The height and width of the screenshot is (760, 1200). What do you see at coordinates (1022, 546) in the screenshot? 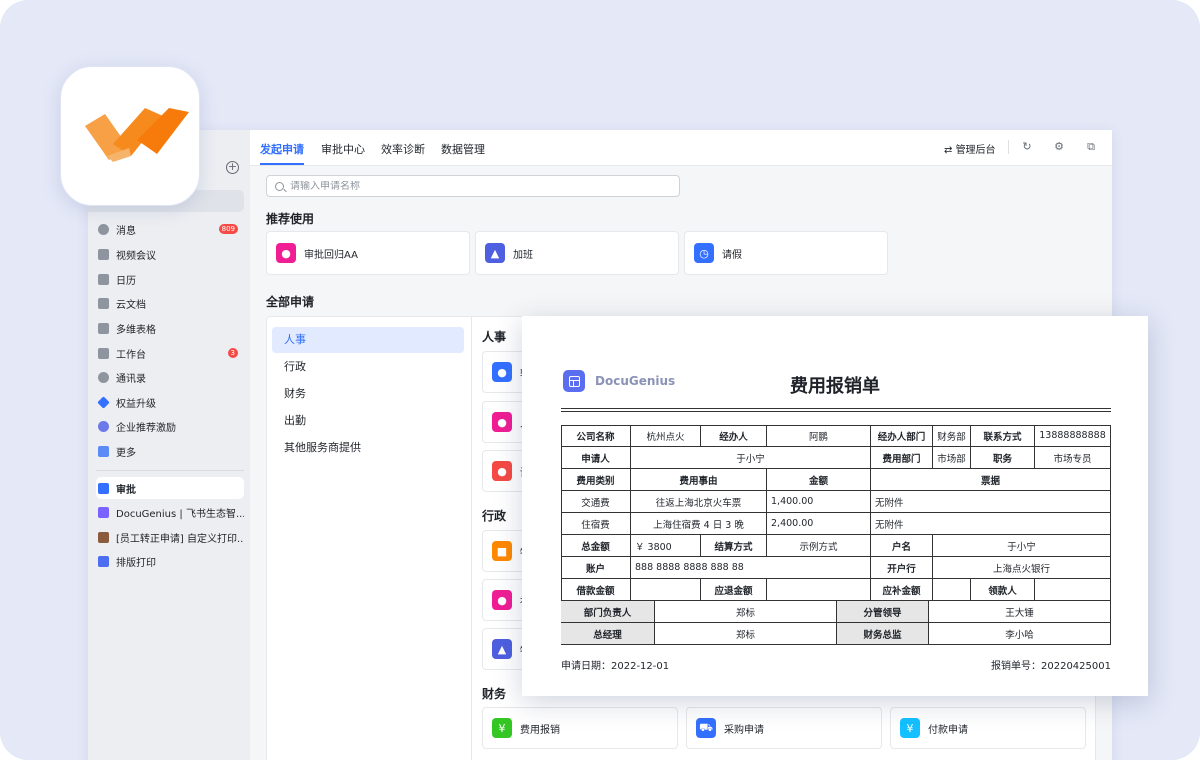
I see `cell-value: 于小宁` at bounding box center [1022, 546].